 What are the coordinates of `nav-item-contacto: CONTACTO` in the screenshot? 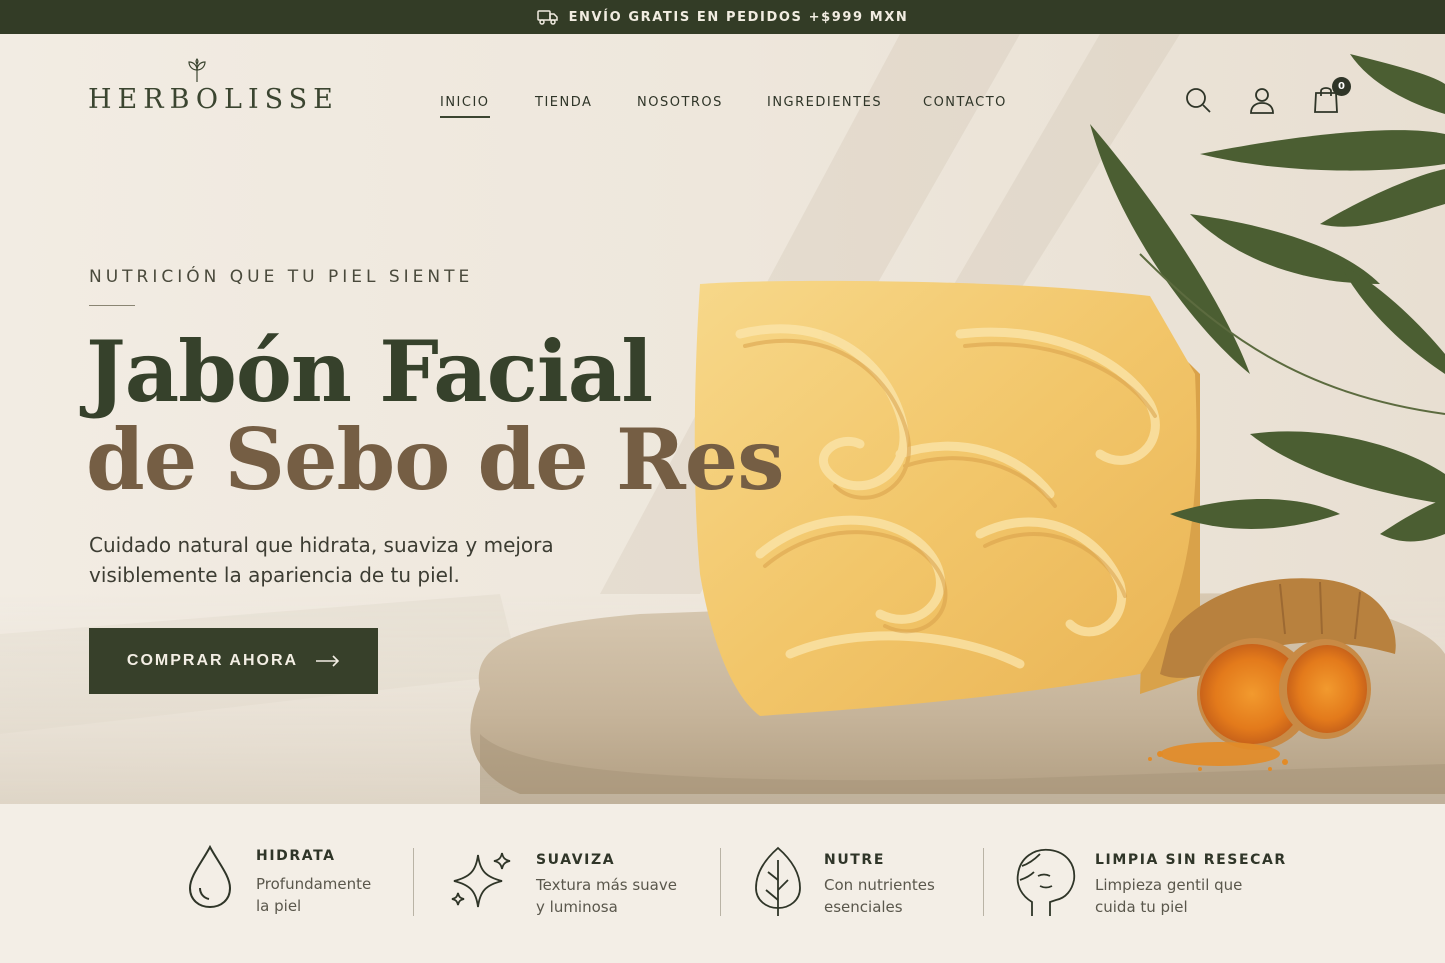 It's located at (965, 102).